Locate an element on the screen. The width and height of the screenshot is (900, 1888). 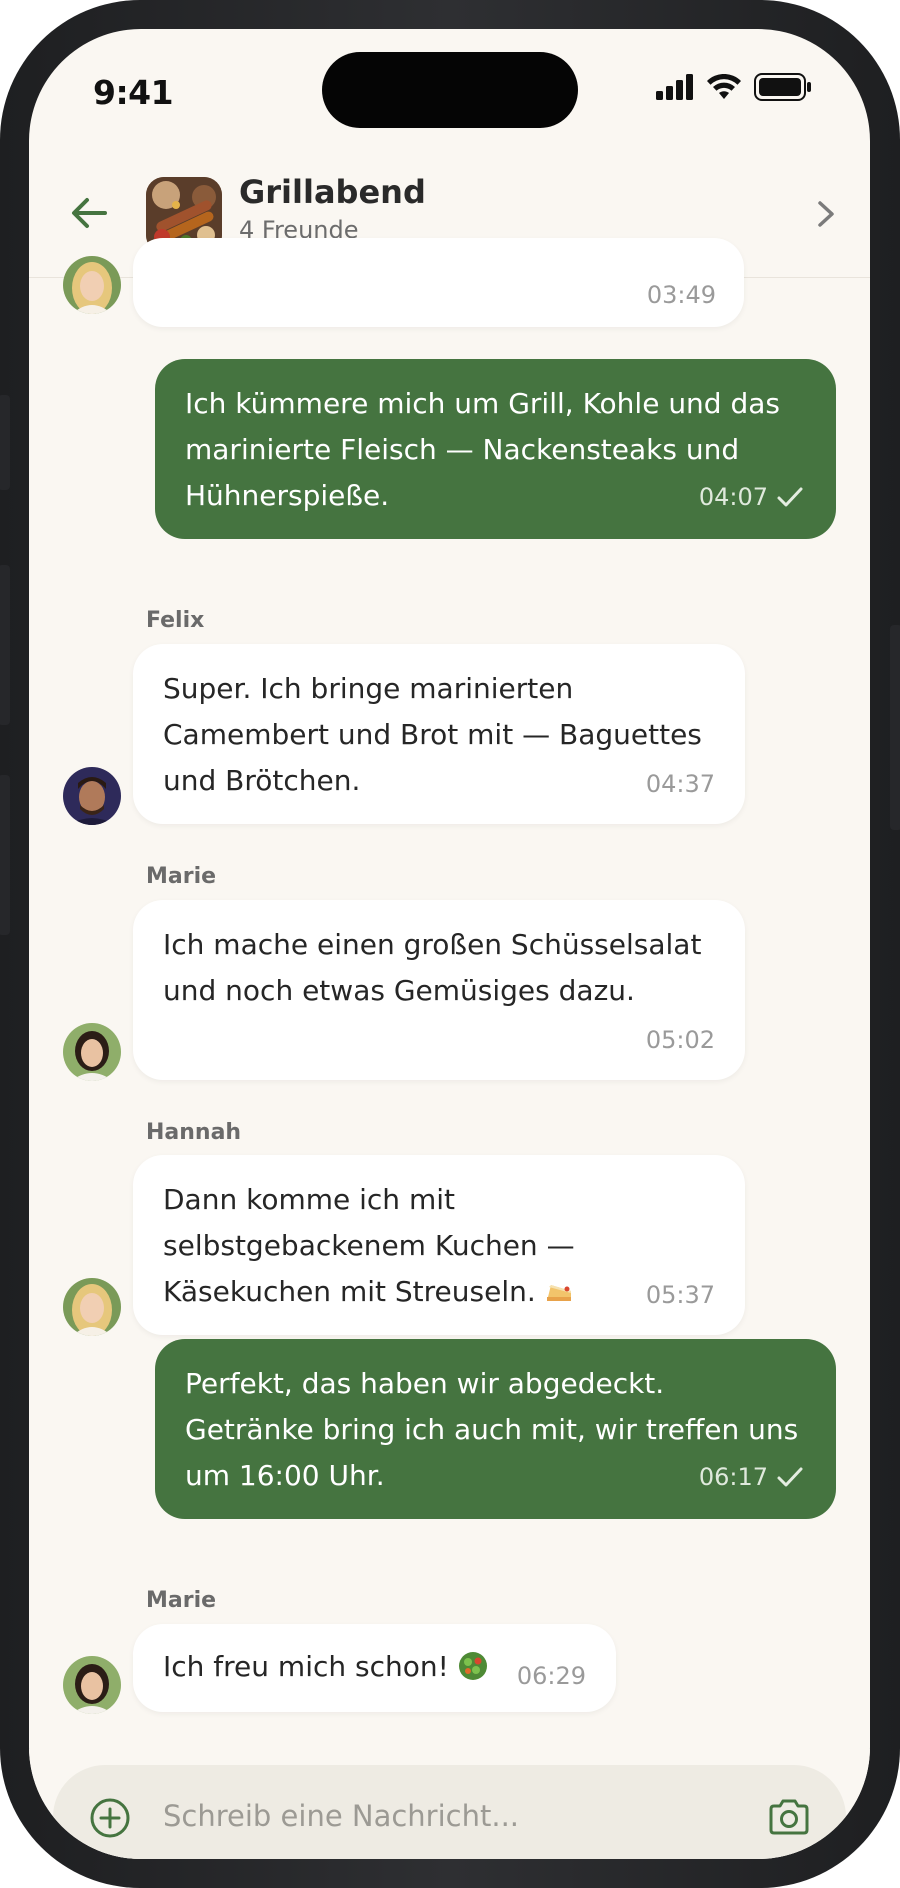
status-time: 9:41 is located at coordinates (133, 92).